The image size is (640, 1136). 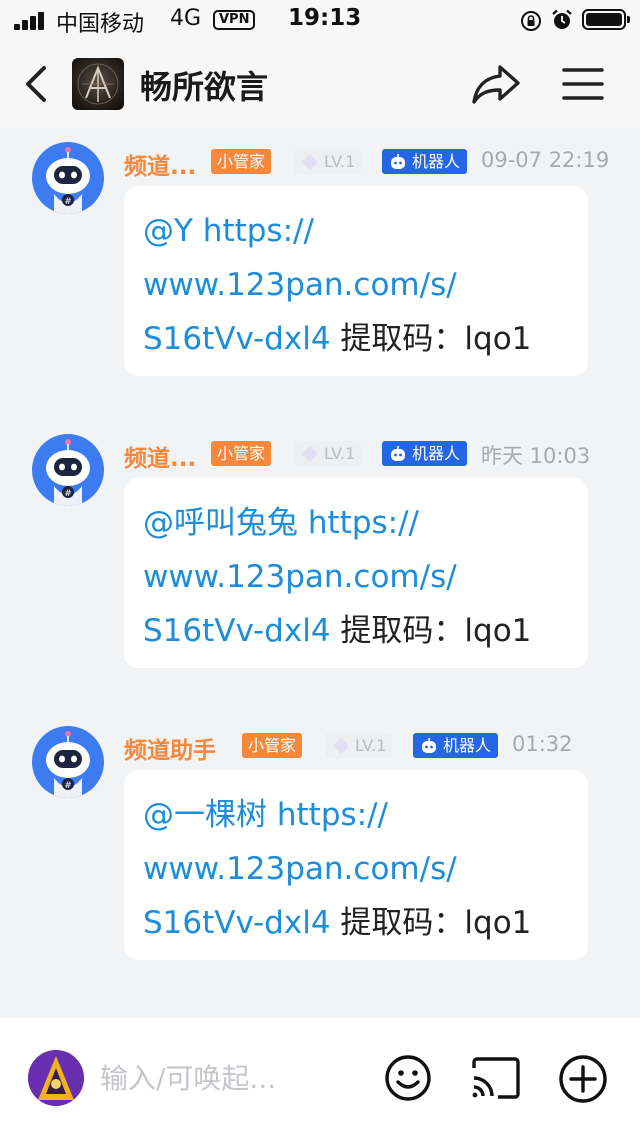 I want to click on screen-cast-icon, so click(x=496, y=1078).